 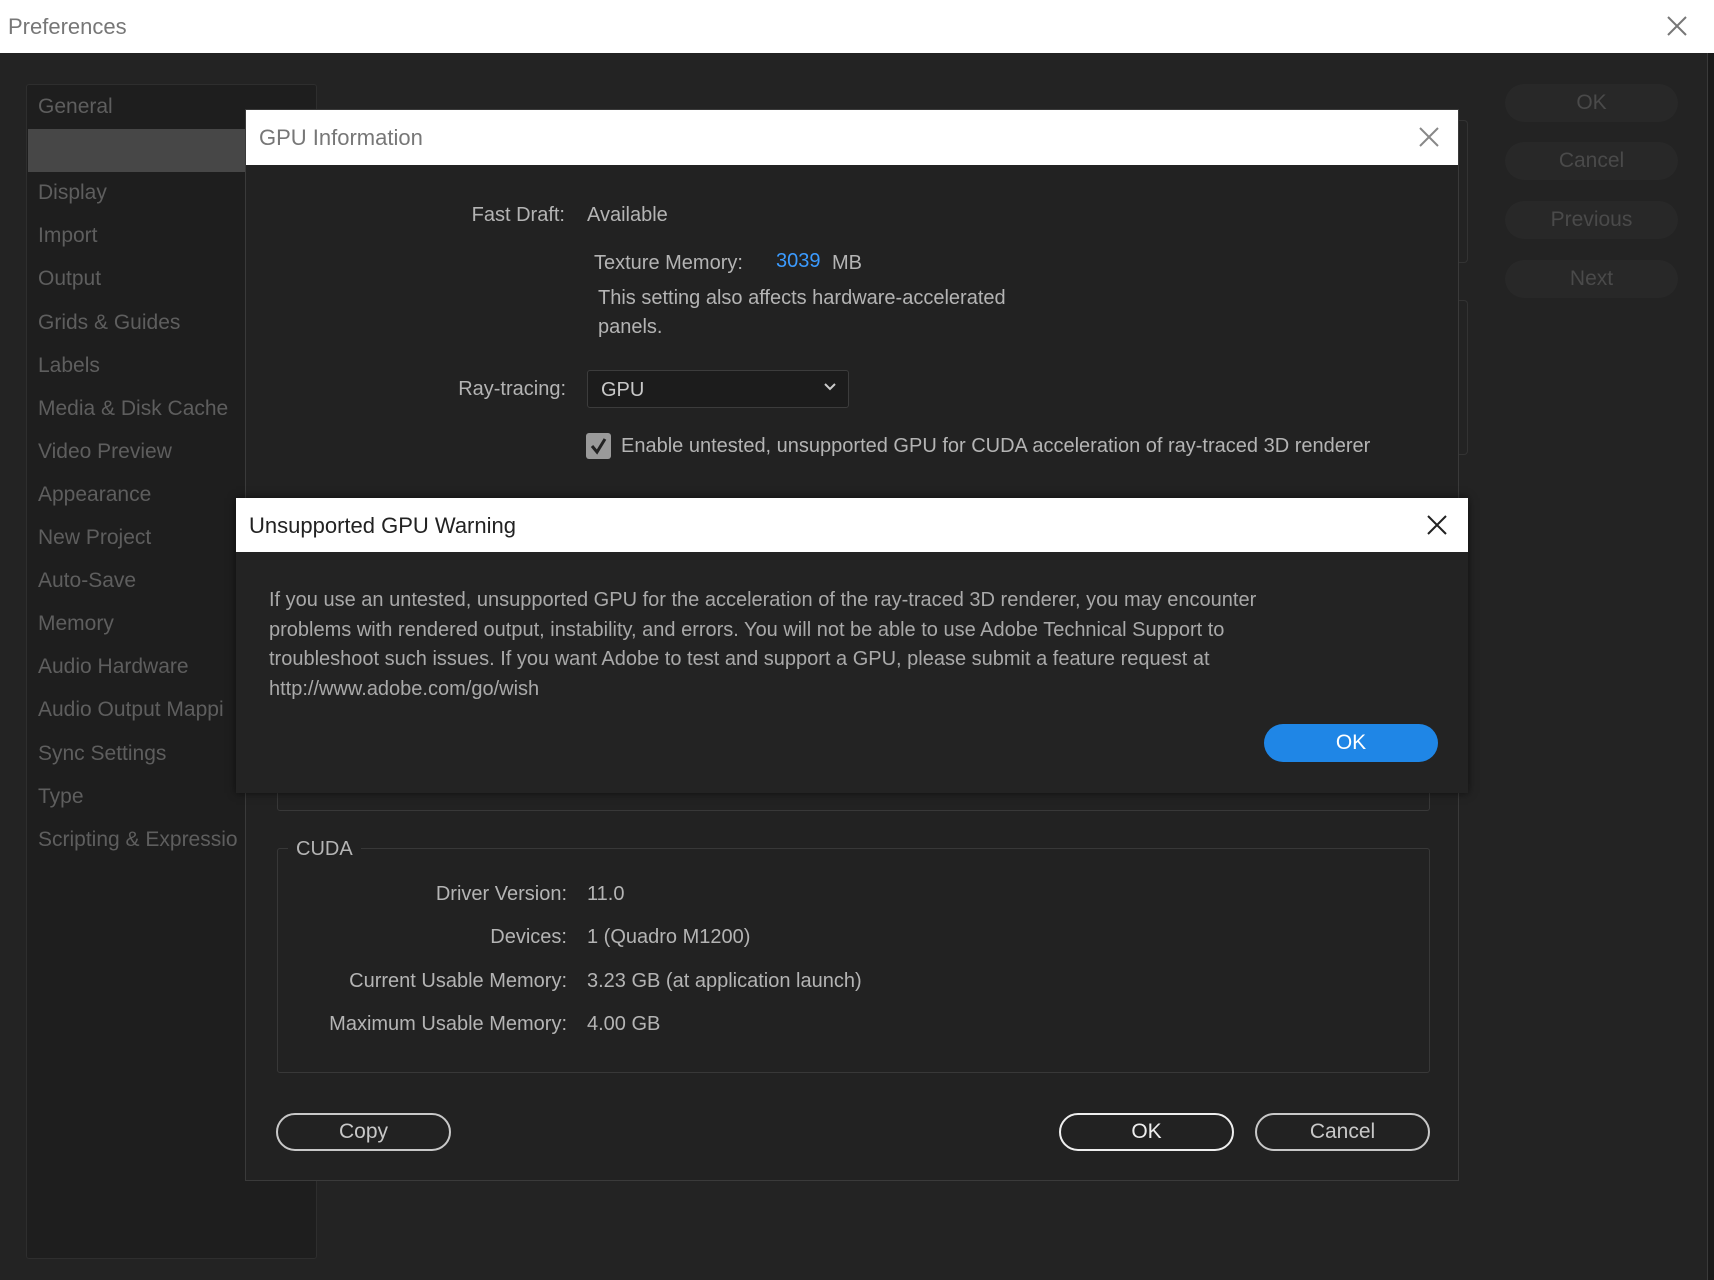 I want to click on sidebar-selected-item, so click(x=138, y=150).